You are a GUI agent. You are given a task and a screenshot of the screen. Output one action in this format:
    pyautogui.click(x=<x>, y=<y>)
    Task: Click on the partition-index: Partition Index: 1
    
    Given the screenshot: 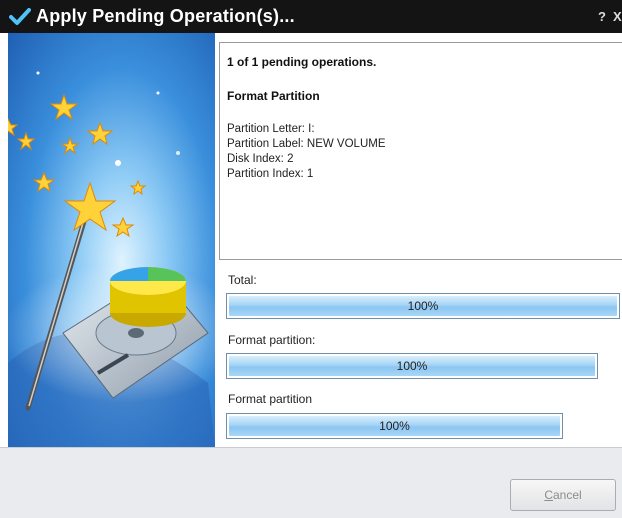 What is the action you would take?
    pyautogui.click(x=270, y=174)
    